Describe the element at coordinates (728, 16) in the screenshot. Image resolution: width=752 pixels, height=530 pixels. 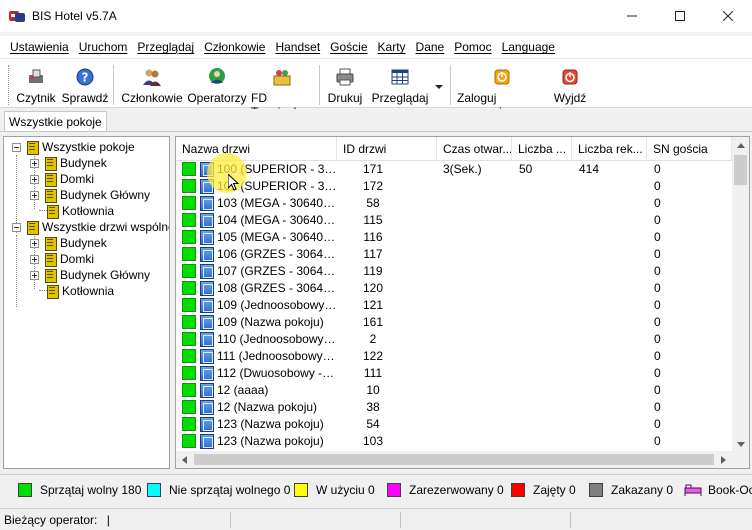
I see `close-button` at that location.